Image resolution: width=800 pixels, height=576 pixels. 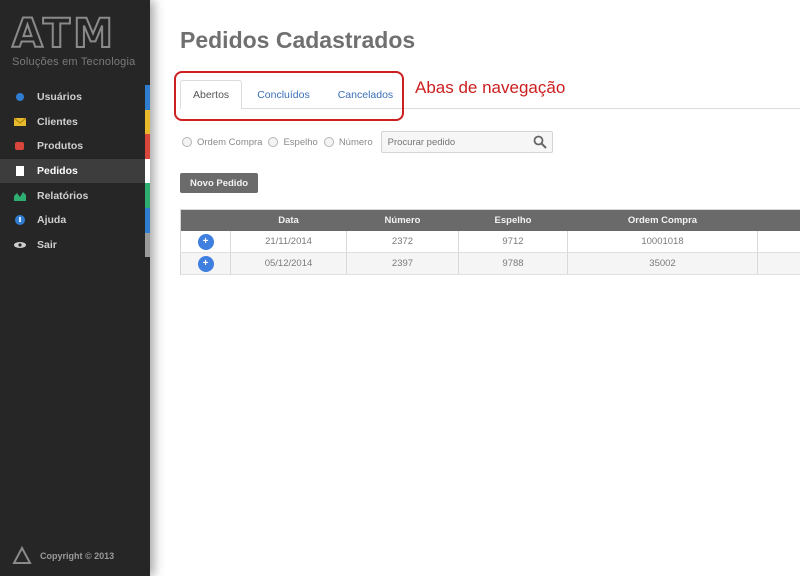 I want to click on sidebar-item-pedidos: Pedidos, so click(x=75, y=171).